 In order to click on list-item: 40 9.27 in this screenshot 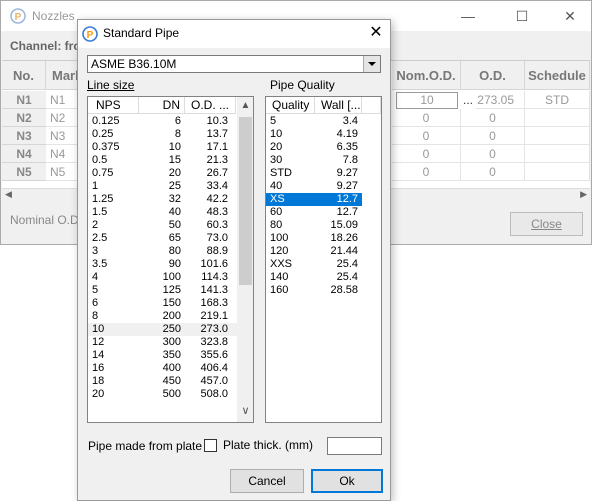, I will do `click(314, 186)`.